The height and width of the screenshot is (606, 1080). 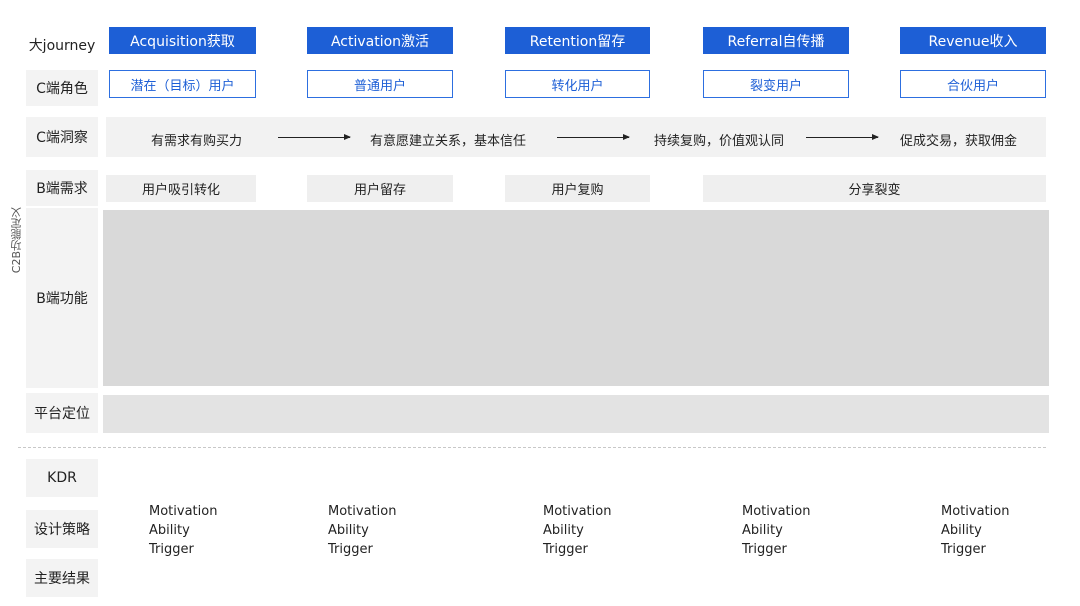 I want to click on need-retention-label: 用户留存, so click(x=379, y=190).